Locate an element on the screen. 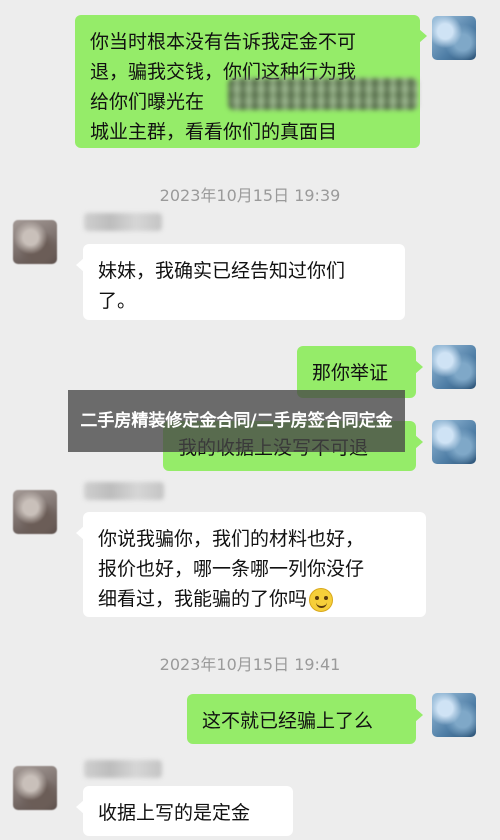  message-line: 你当时根本没有告诉我定金不可 is located at coordinates (223, 42).